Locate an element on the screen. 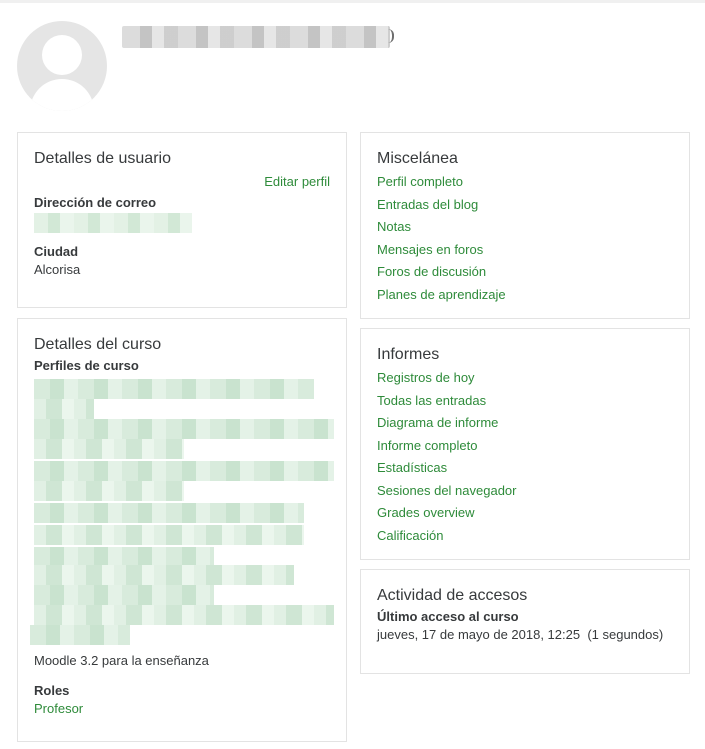 The height and width of the screenshot is (749, 705). user-avatar-icon is located at coordinates (62, 66).